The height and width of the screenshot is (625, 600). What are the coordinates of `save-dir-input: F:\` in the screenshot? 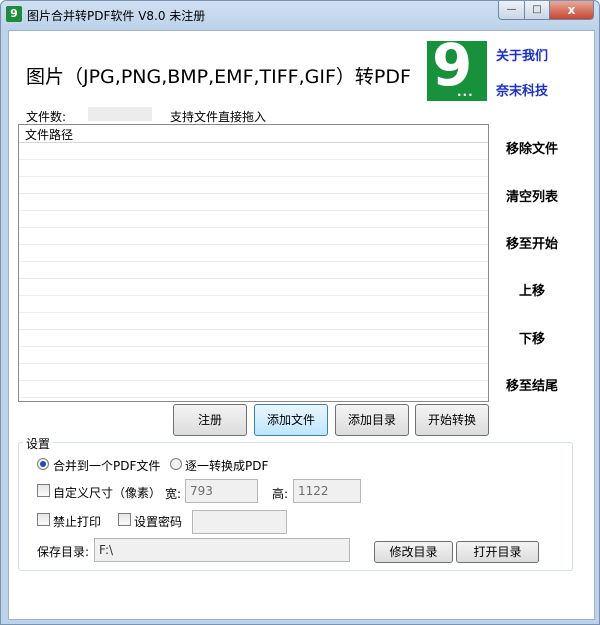 It's located at (222, 550).